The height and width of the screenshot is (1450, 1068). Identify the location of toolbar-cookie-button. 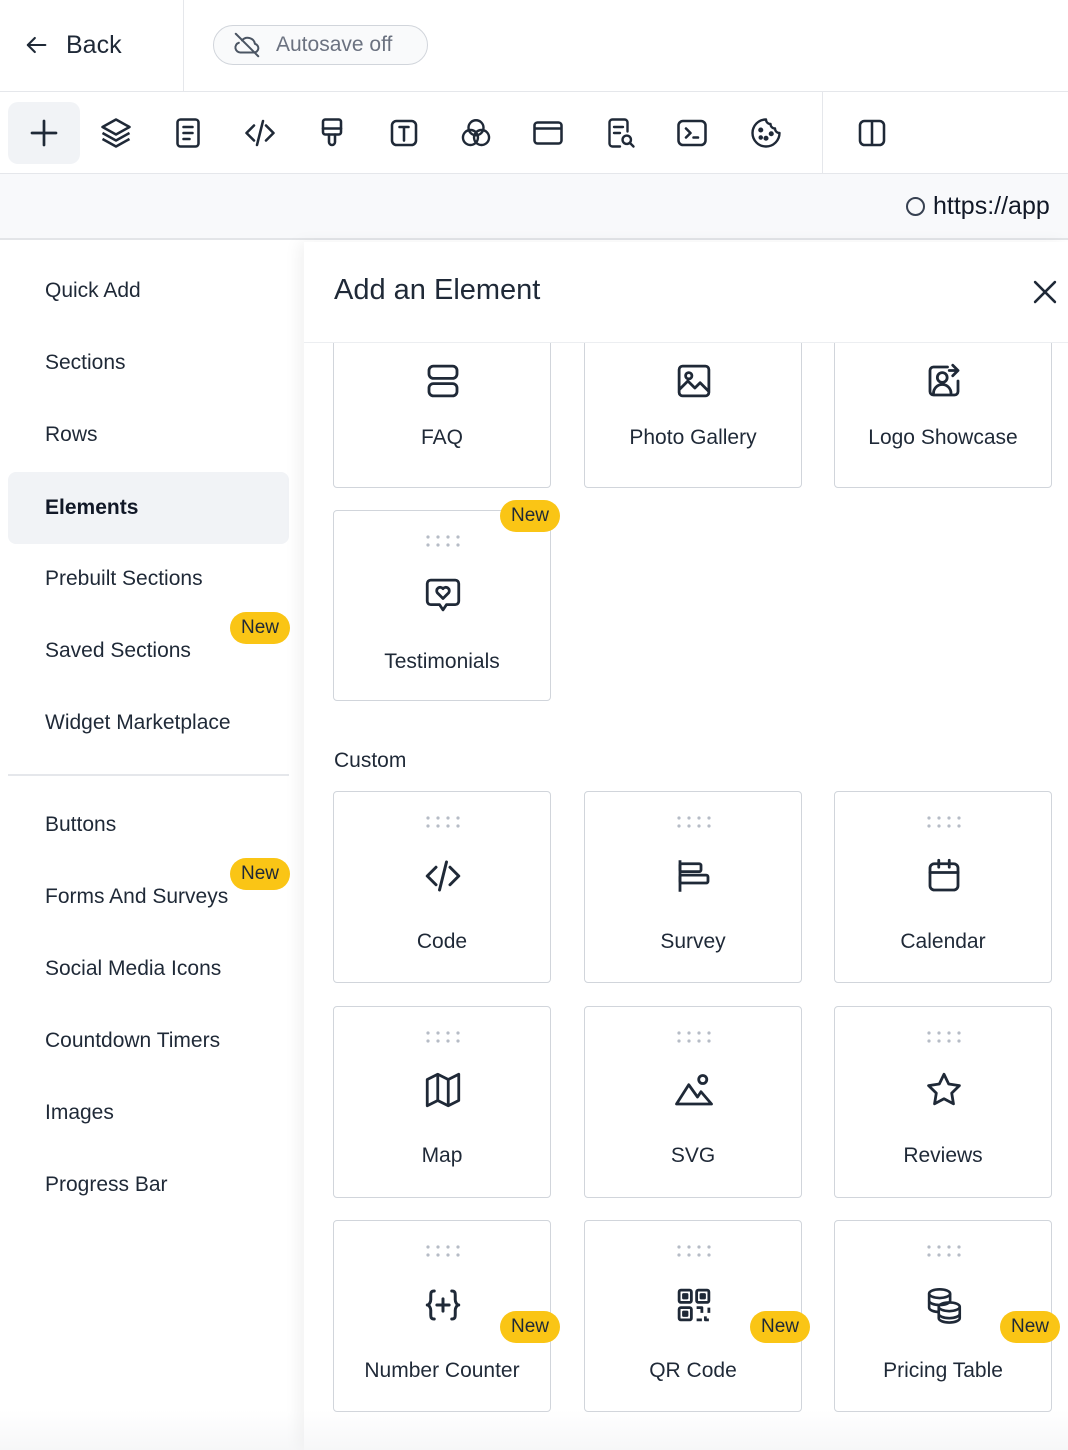
(766, 133).